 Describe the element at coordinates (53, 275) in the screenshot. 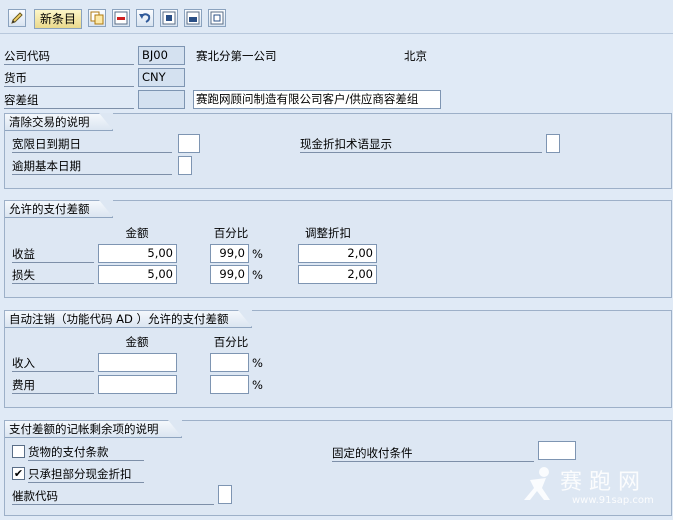

I see `expense-label: 损失` at that location.